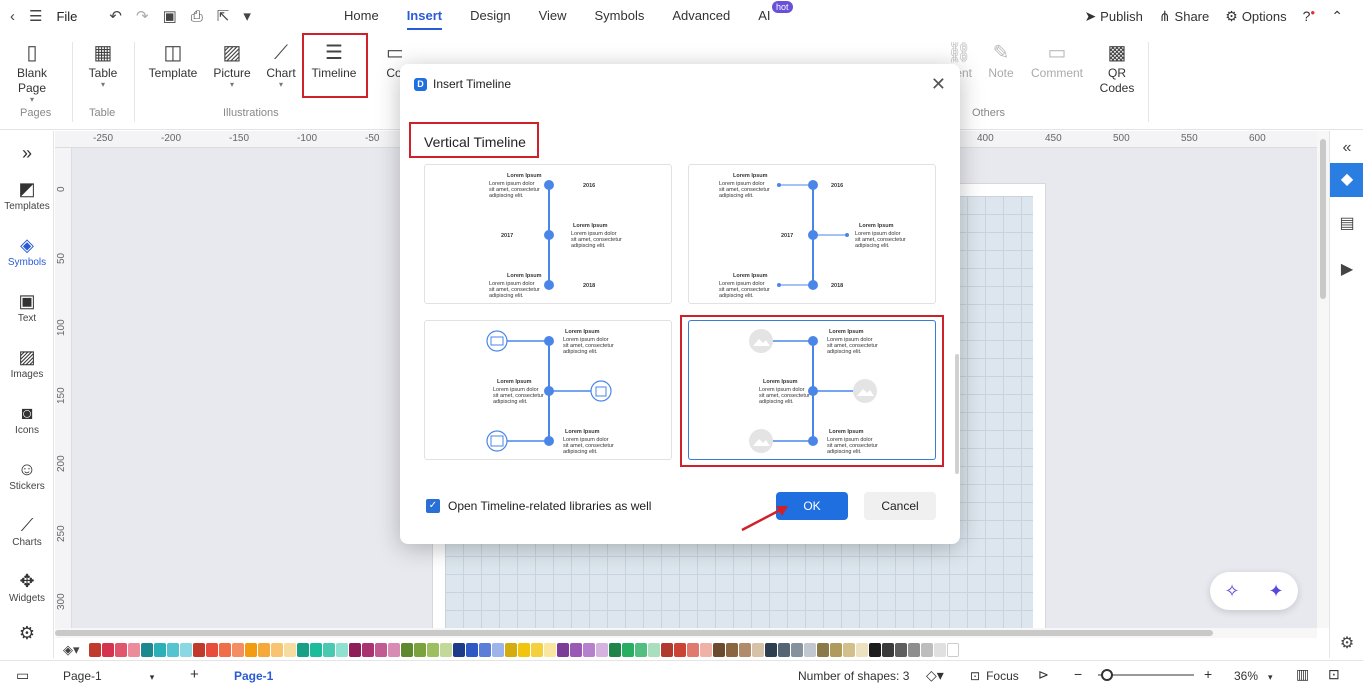 This screenshot has height=690, width=1363. What do you see at coordinates (433, 506) in the screenshot?
I see `checkbox-checked-icon: ✓` at bounding box center [433, 506].